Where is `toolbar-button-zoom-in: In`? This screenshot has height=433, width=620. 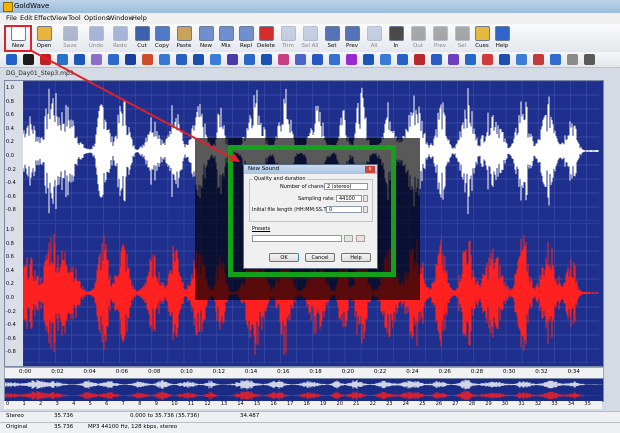
toolbar-button-zoom-in: In is located at coordinates (396, 38).